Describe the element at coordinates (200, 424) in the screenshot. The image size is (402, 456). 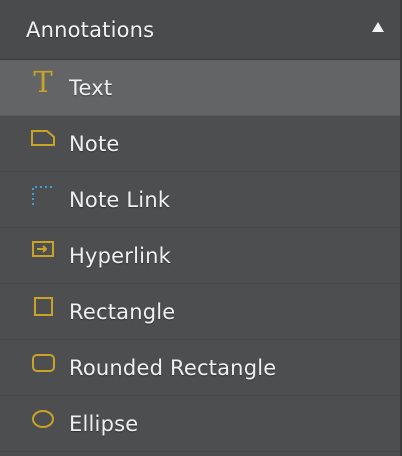
I see `tool-item-ellipse: Ellipse` at that location.